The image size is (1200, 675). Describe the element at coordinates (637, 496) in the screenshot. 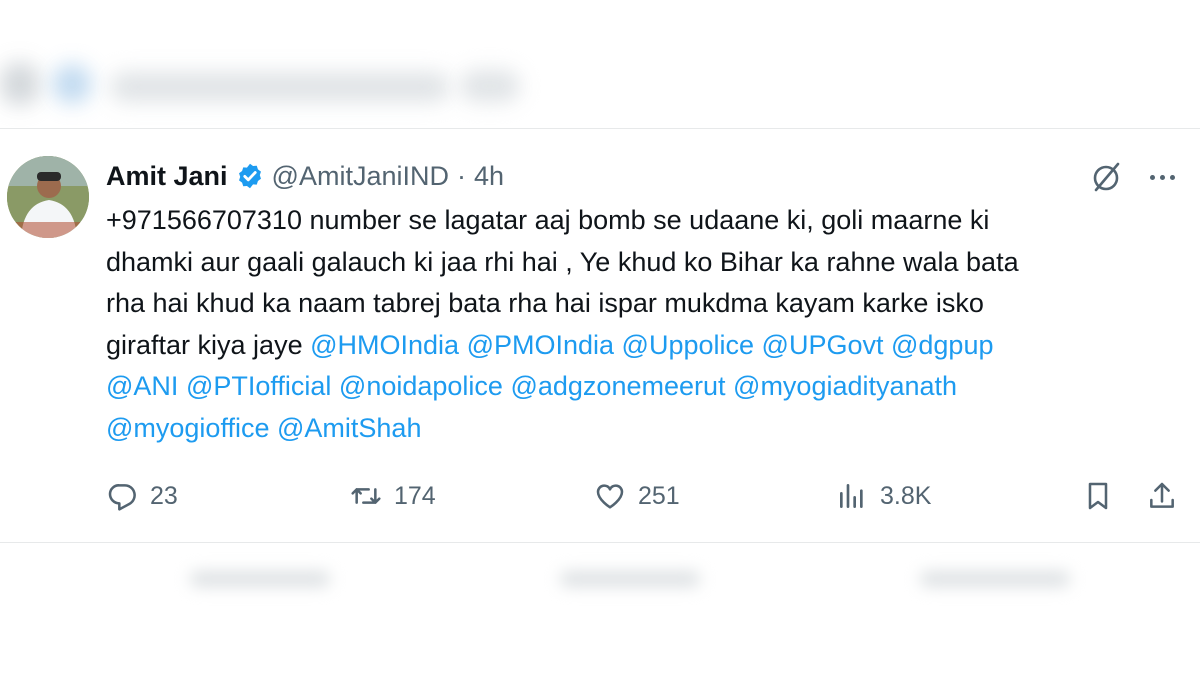

I see `like-button: 251` at that location.